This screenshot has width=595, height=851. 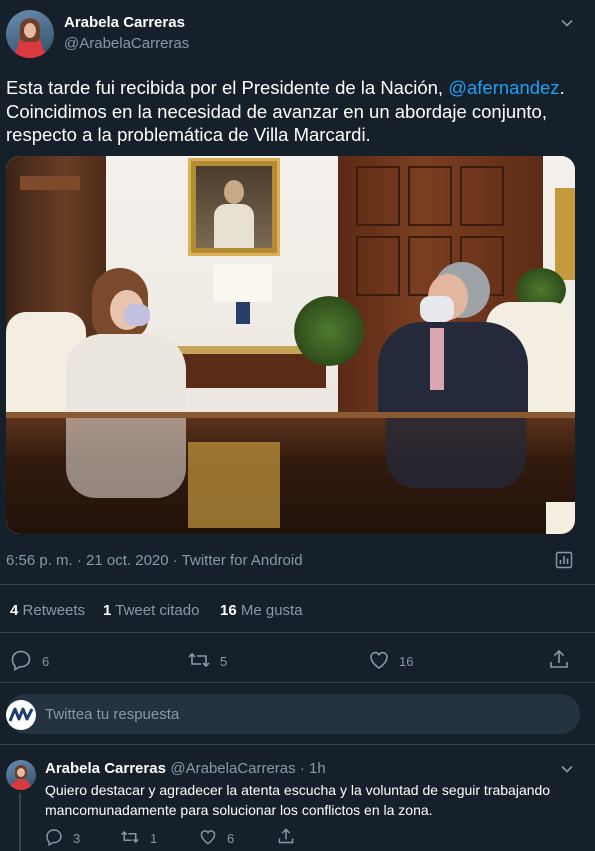 I want to click on reply-header: Arabela Carreras @ArabelaCarreras · 1h, so click(x=185, y=769).